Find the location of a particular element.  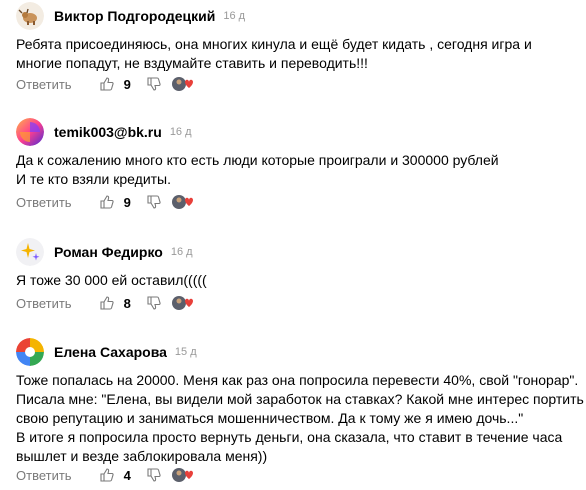

comment-header: Роман Федирко 16 д is located at coordinates (104, 252).